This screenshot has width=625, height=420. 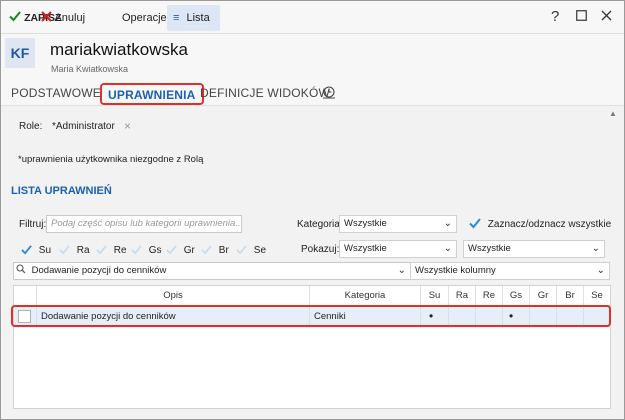 What do you see at coordinates (510, 271) in the screenshot?
I see `columns-select: Wszystkie kolumny ⌄` at bounding box center [510, 271].